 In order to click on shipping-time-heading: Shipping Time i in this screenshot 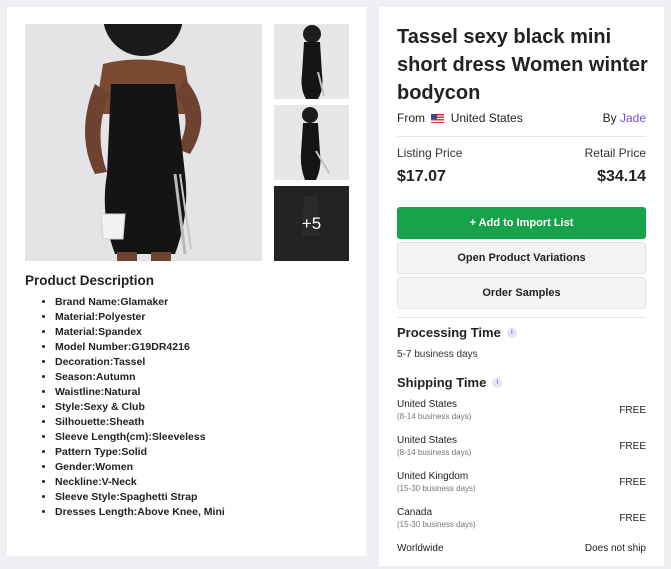, I will do `click(450, 382)`.